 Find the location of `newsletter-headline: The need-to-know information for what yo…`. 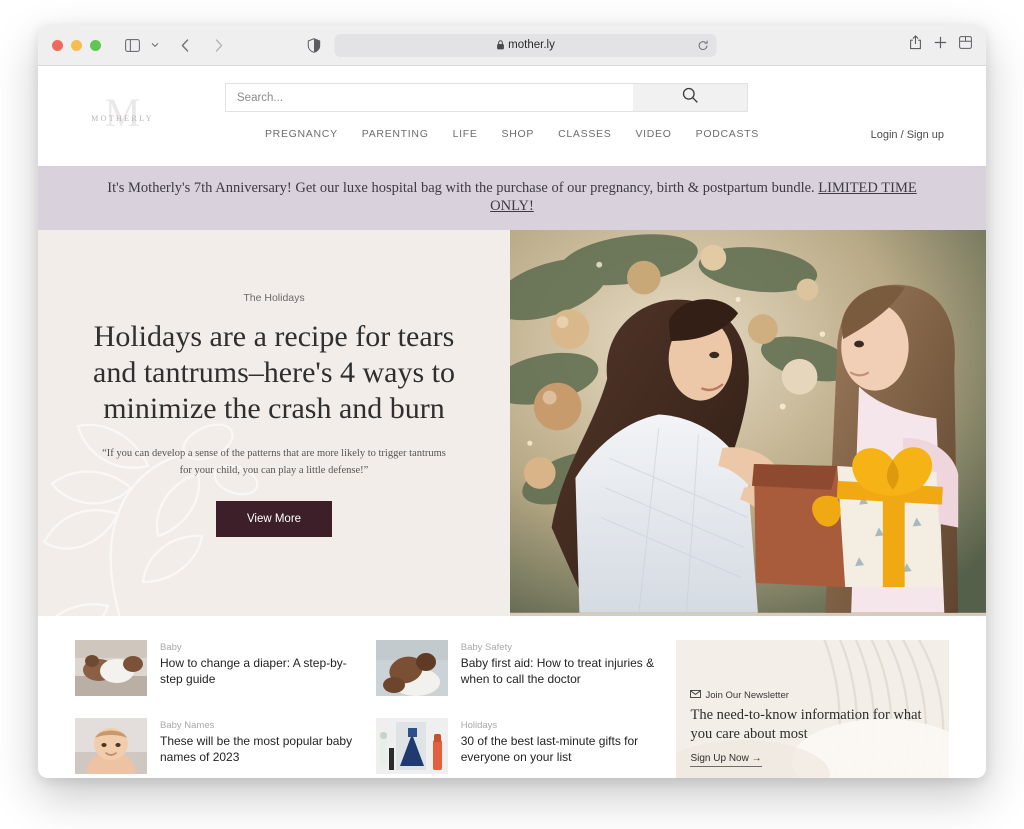

newsletter-headline: The need-to-know information for what yo… is located at coordinates (806, 725).